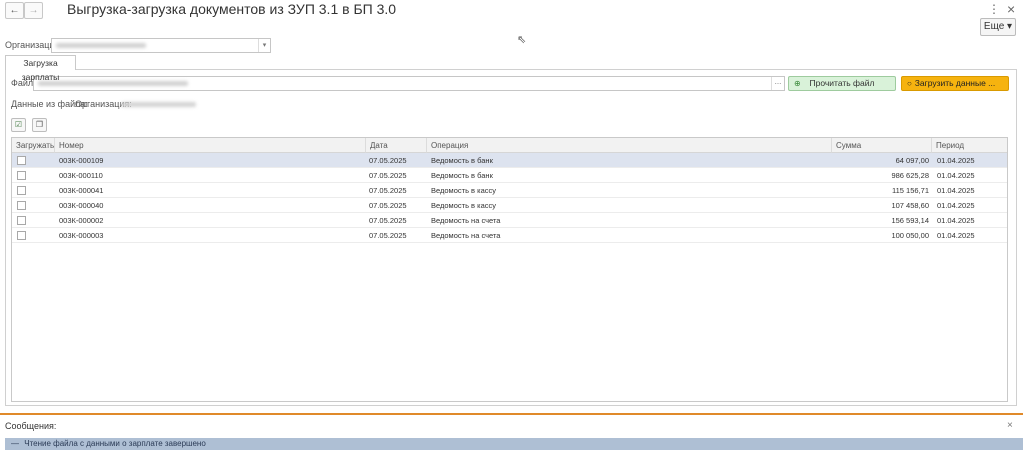 The height and width of the screenshot is (450, 1023). I want to click on cell-number: 003К-000002, so click(81, 220).